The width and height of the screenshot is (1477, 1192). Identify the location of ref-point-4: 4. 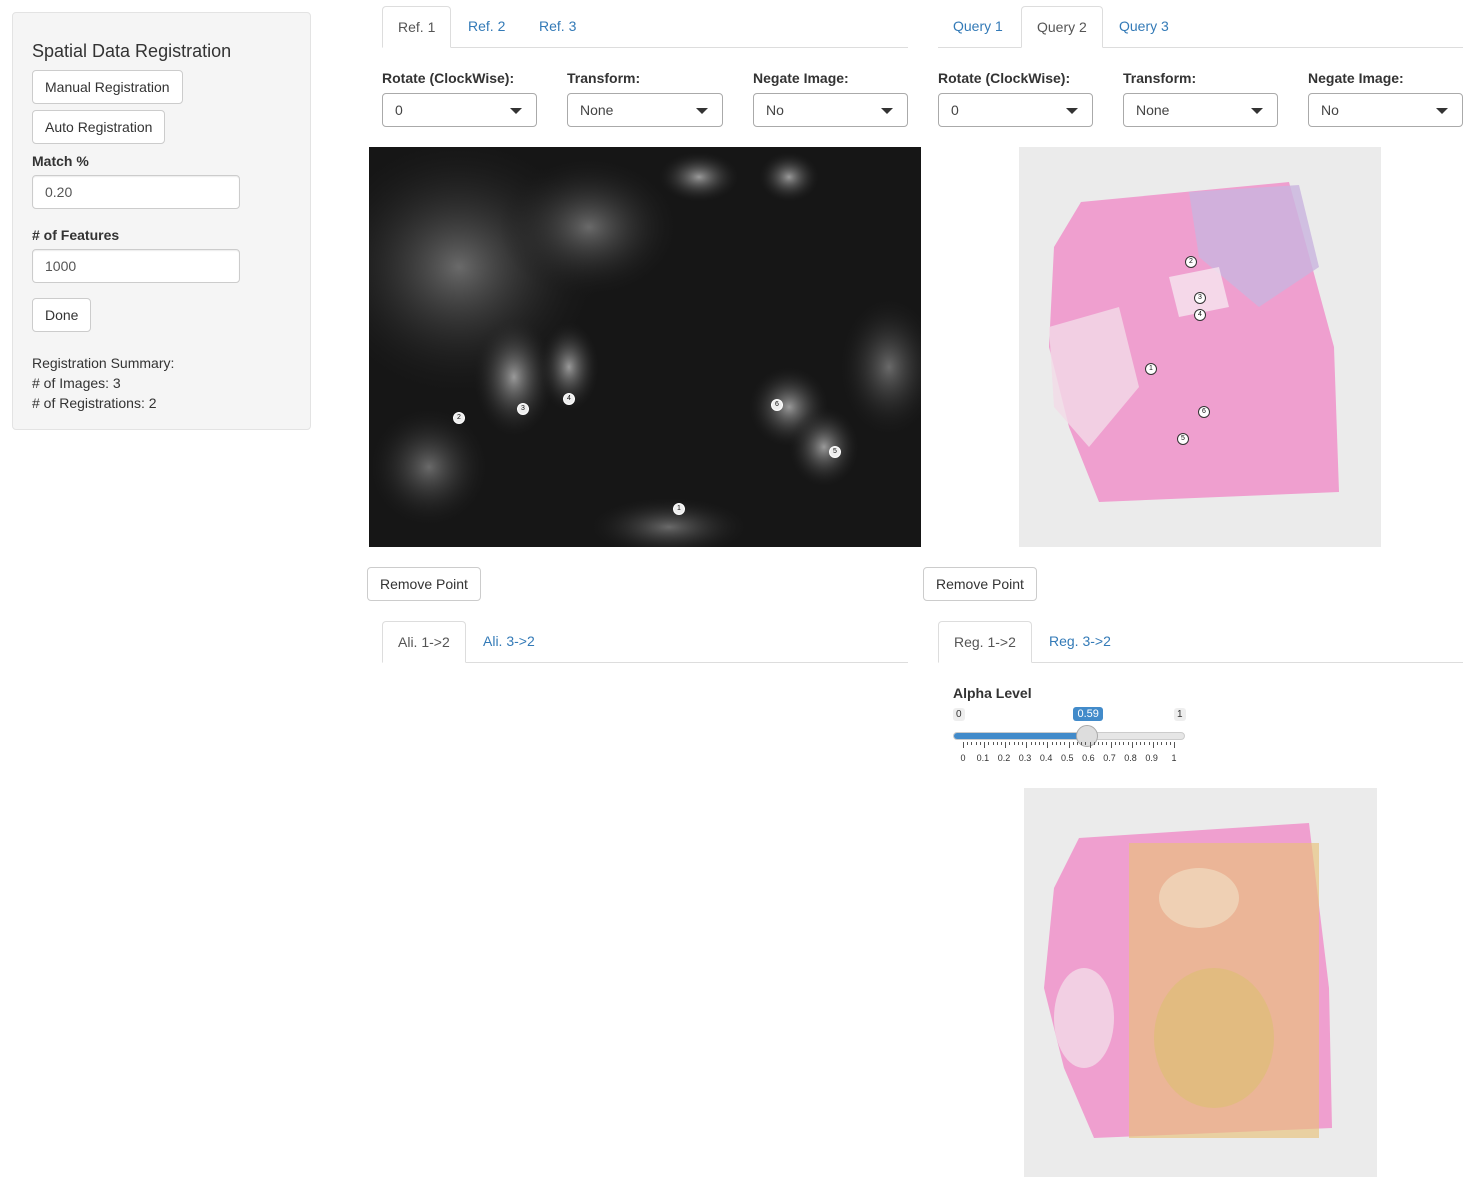
(569, 399).